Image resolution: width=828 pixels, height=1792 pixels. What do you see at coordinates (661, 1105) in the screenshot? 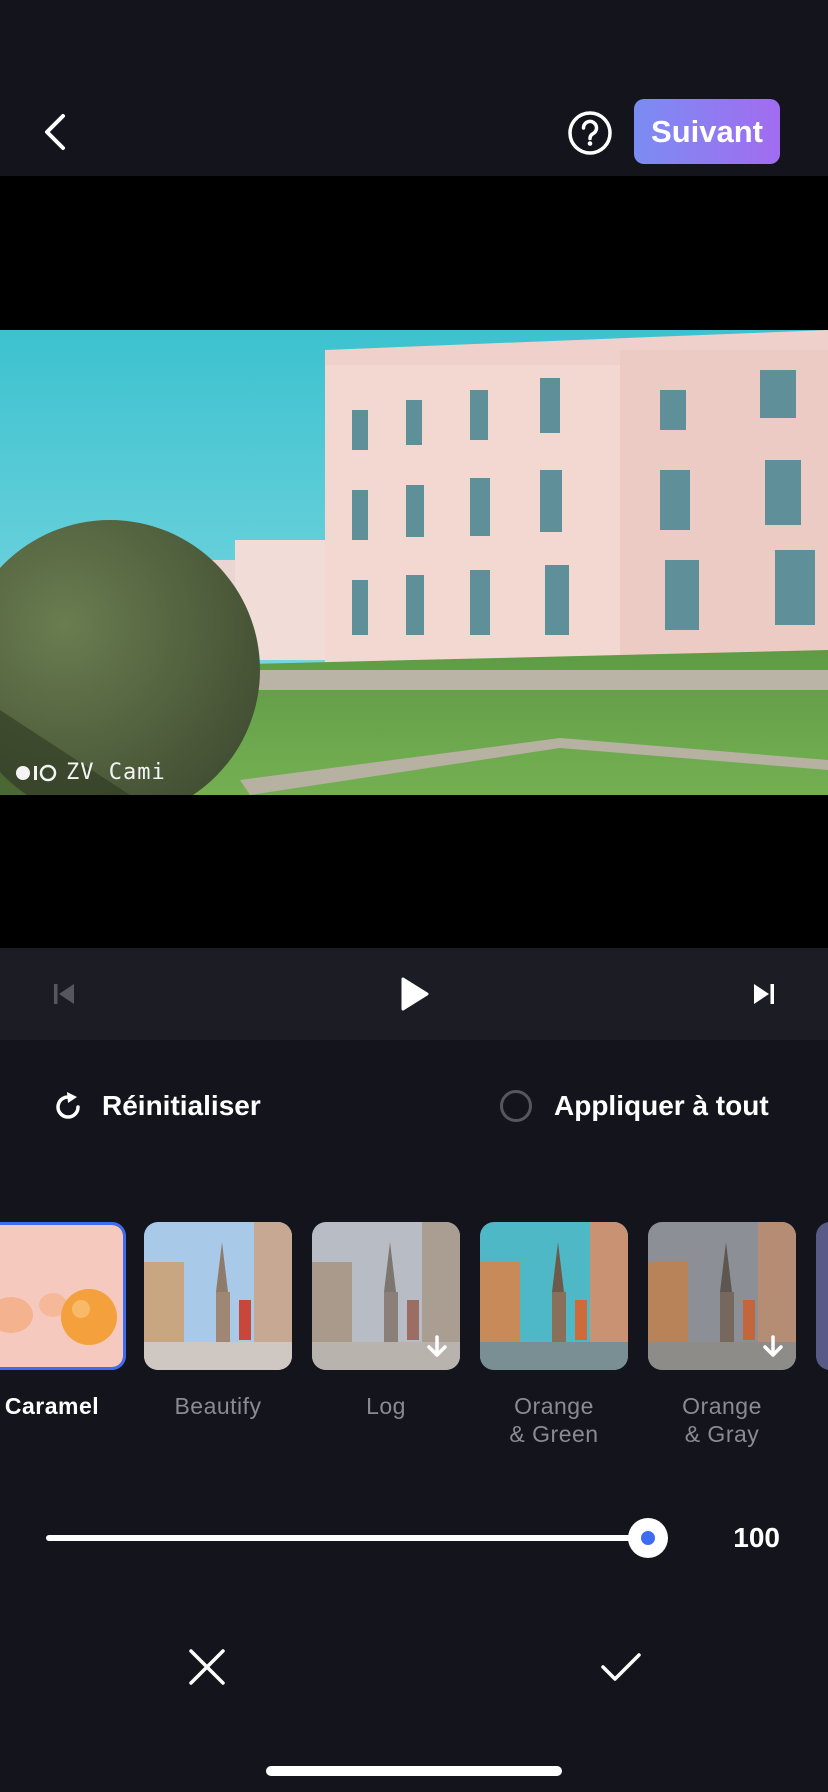
I see `apply-all-label: Appliquer à tout` at bounding box center [661, 1105].